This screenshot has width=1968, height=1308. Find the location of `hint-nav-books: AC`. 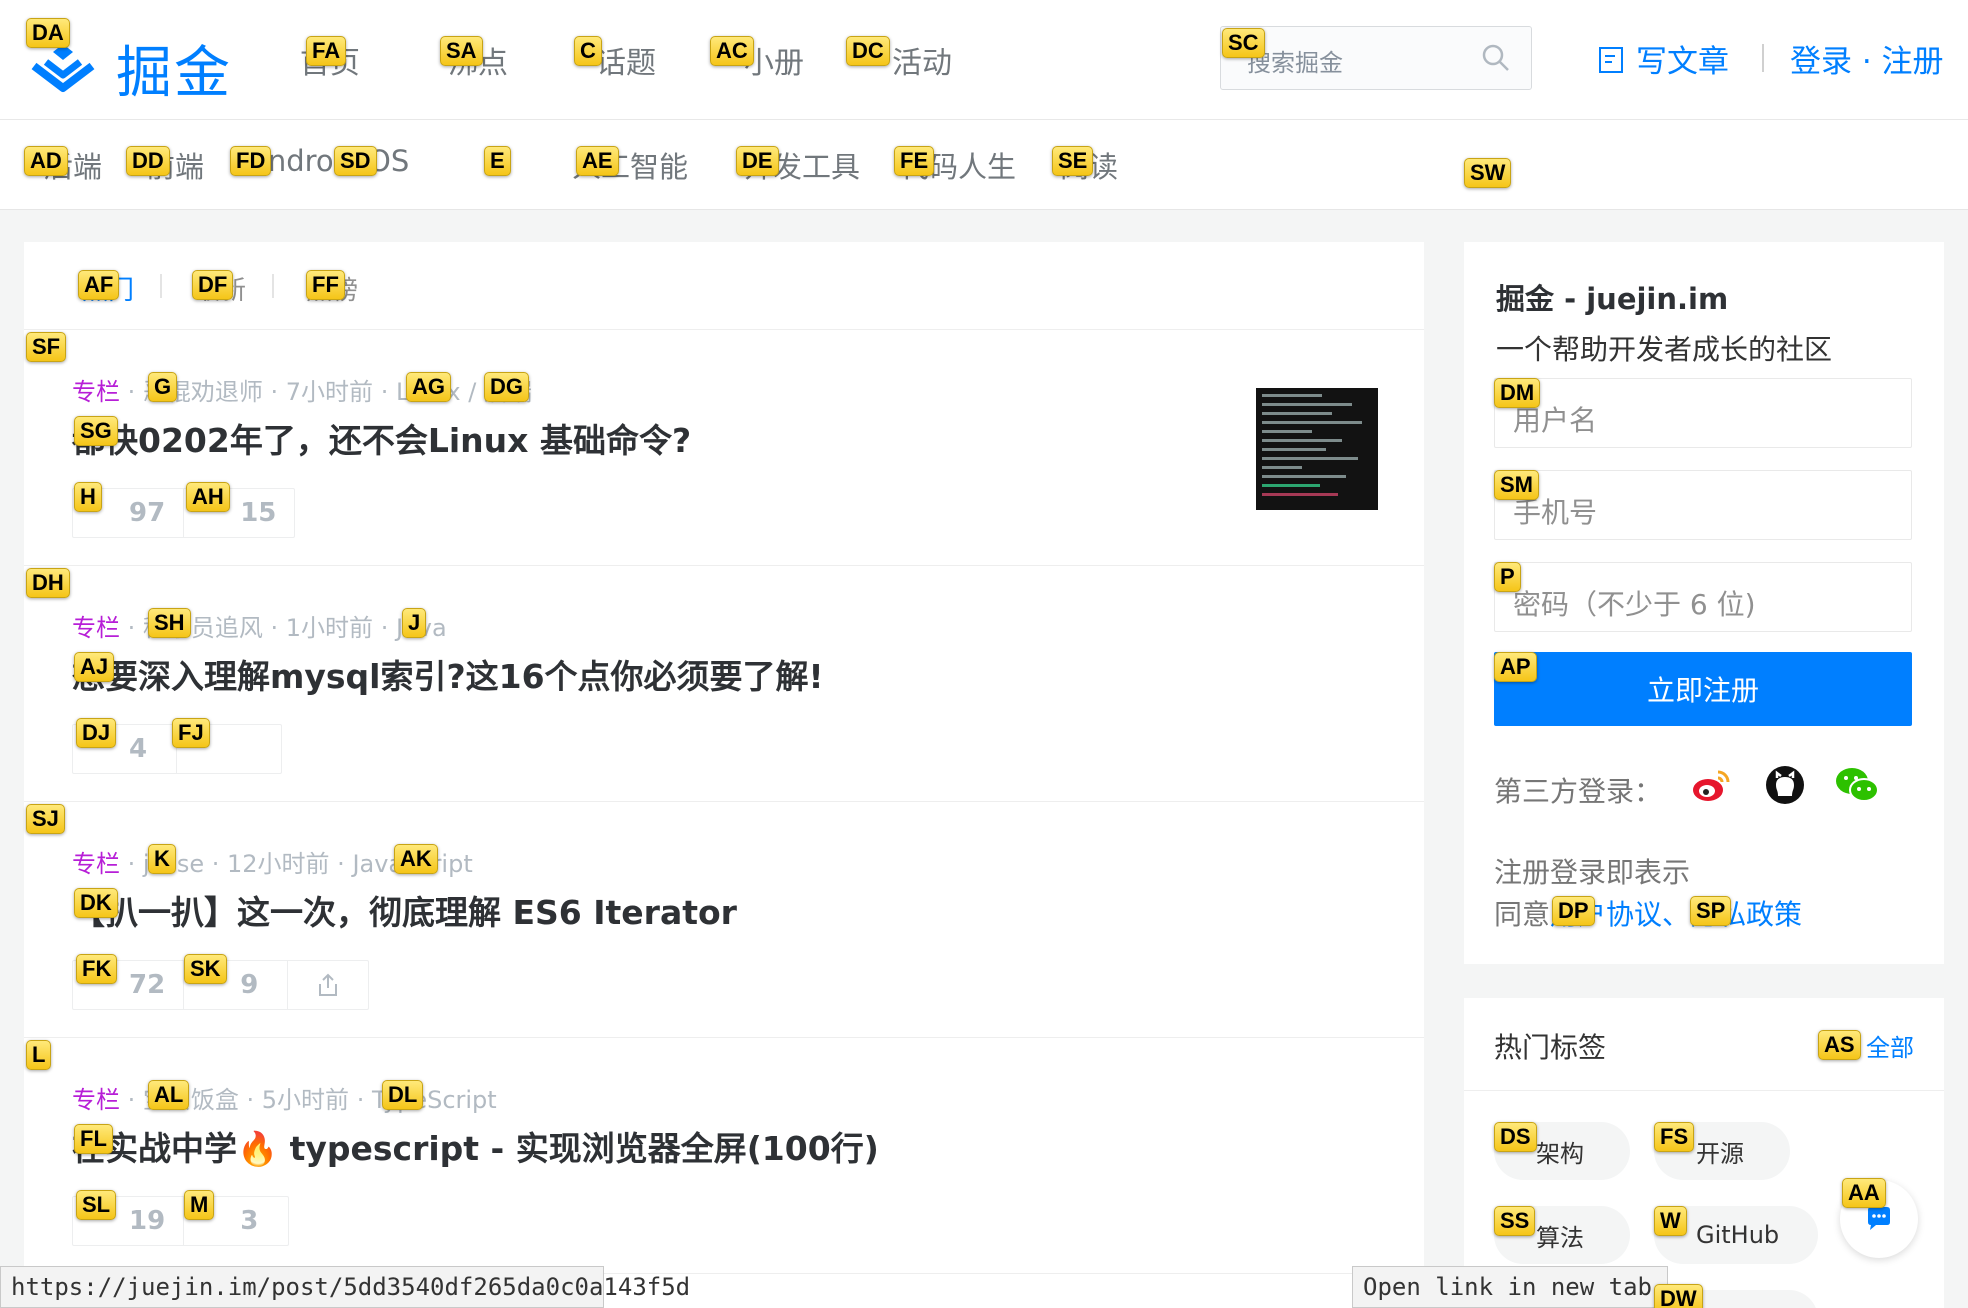

hint-nav-books: AC is located at coordinates (732, 51).